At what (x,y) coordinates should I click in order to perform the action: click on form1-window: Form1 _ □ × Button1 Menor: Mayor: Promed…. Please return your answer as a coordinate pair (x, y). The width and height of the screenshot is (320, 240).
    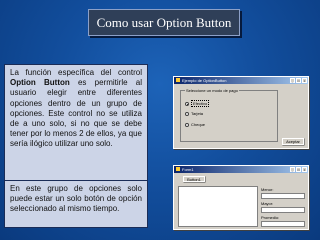
    Looking at the image, I should click on (241, 197).